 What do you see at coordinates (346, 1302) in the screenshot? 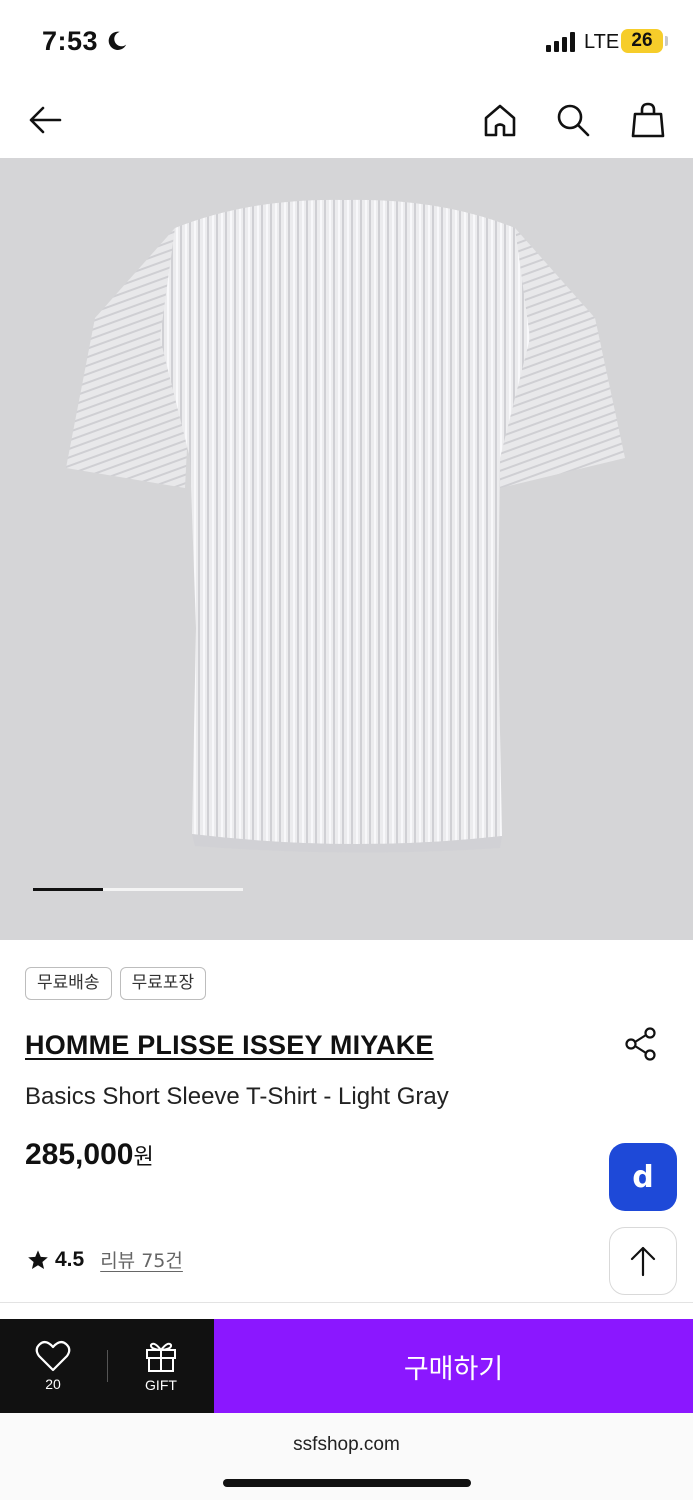
I see `section-divider` at bounding box center [346, 1302].